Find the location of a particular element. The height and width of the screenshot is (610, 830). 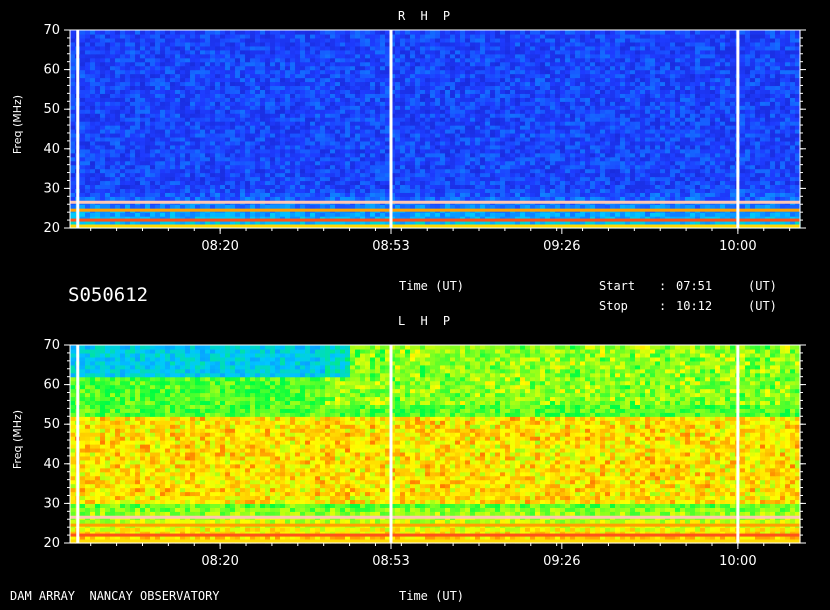

observation-id: S050612 is located at coordinates (108, 295).